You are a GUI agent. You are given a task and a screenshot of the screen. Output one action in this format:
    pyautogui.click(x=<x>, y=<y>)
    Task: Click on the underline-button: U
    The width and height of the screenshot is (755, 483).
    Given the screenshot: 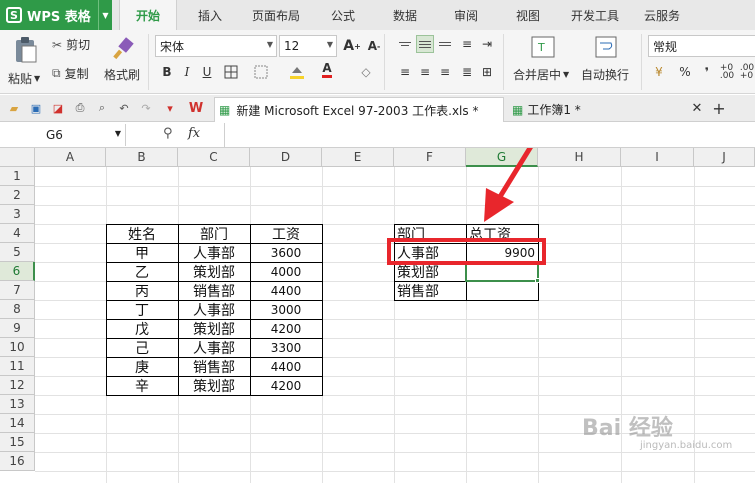 What is the action you would take?
    pyautogui.click(x=207, y=72)
    